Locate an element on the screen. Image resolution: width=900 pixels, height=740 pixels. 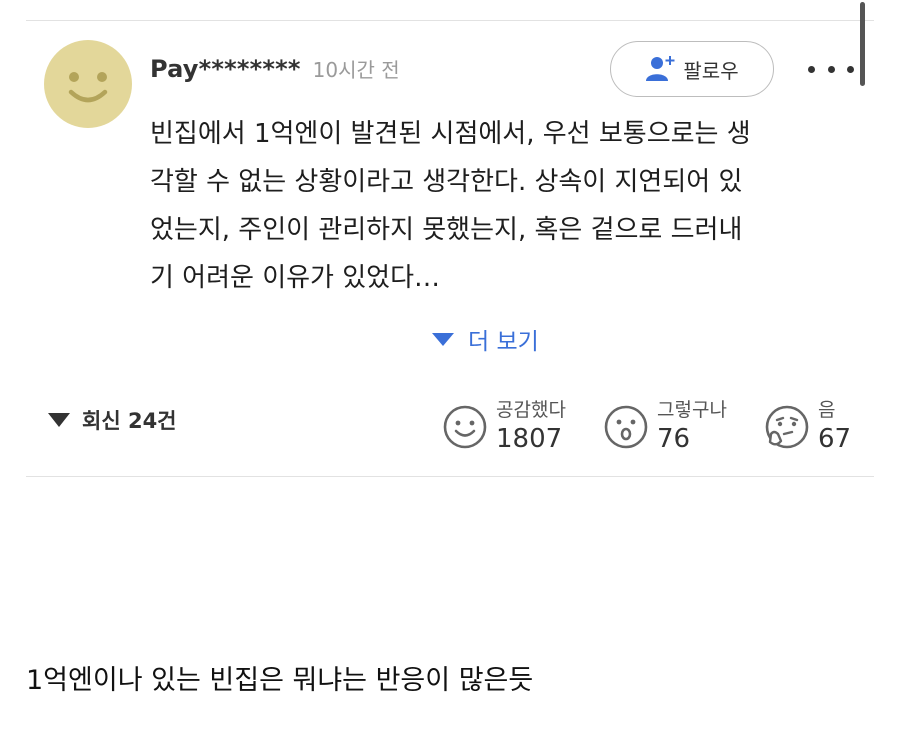
reaction-empathy-button: 공감했다 1807 is located at coordinates (504, 427).